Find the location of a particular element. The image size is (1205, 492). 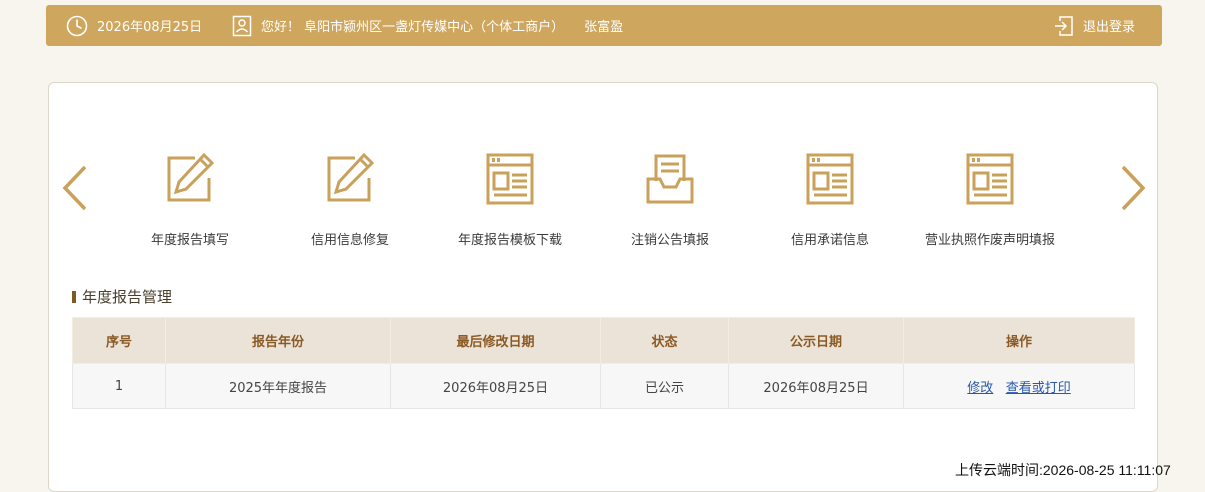

status-text: 已公示 is located at coordinates (664, 386).